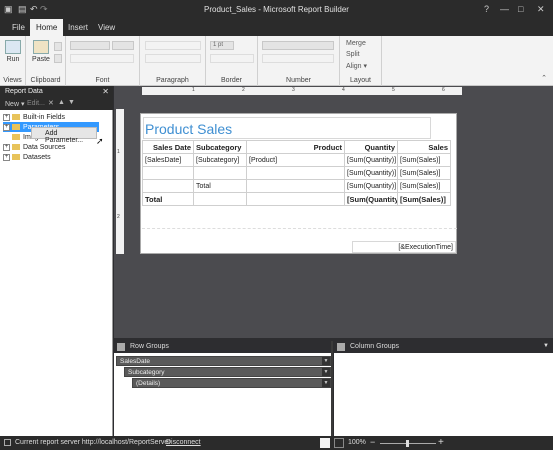  Describe the element at coordinates (353, 54) in the screenshot. I see `split-button: Split` at that location.